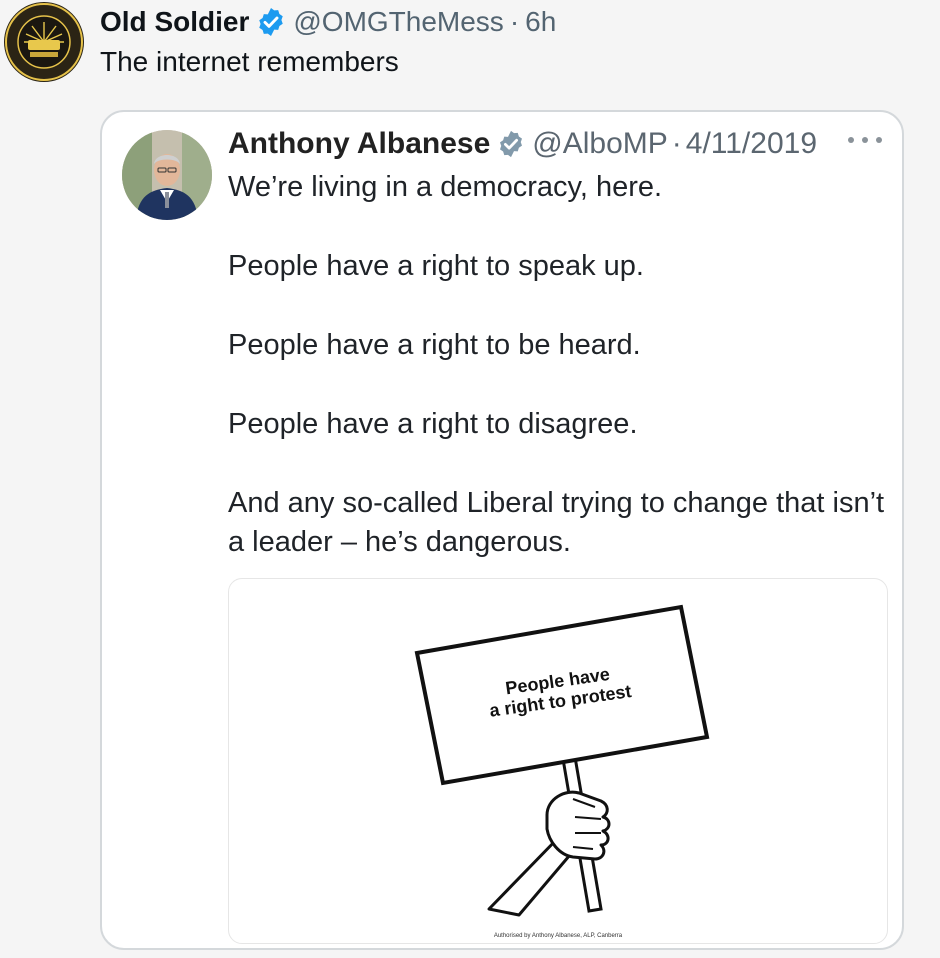 Image resolution: width=940 pixels, height=958 pixels. Describe the element at coordinates (398, 22) in the screenshot. I see `author-handle: @OMGTheMess` at that location.